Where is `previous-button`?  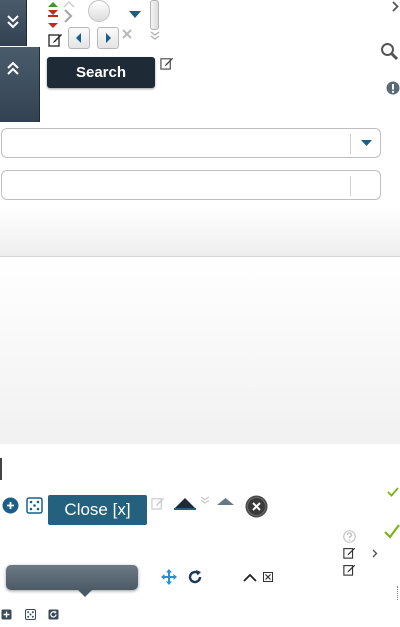 previous-button is located at coordinates (79, 38).